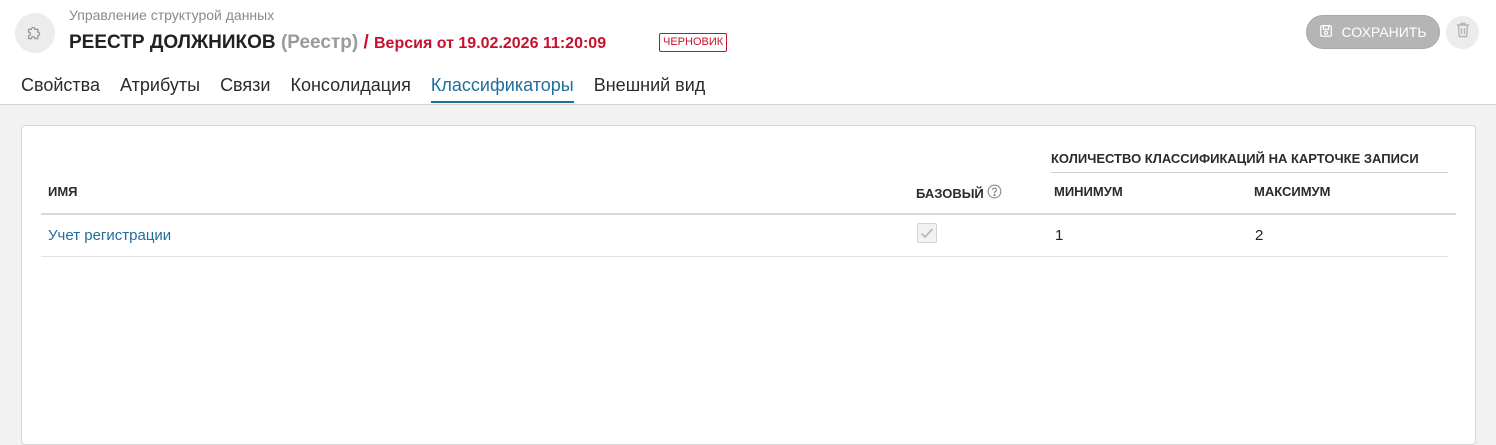 The image size is (1496, 445). I want to click on question-circle-icon, so click(994, 193).